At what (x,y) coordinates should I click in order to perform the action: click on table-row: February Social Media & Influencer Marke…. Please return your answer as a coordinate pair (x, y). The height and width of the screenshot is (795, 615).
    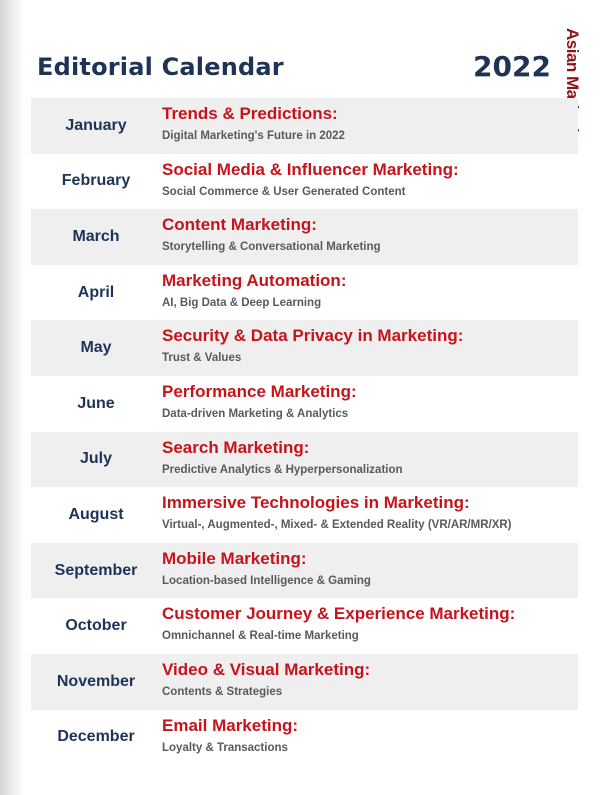
    Looking at the image, I should click on (304, 182).